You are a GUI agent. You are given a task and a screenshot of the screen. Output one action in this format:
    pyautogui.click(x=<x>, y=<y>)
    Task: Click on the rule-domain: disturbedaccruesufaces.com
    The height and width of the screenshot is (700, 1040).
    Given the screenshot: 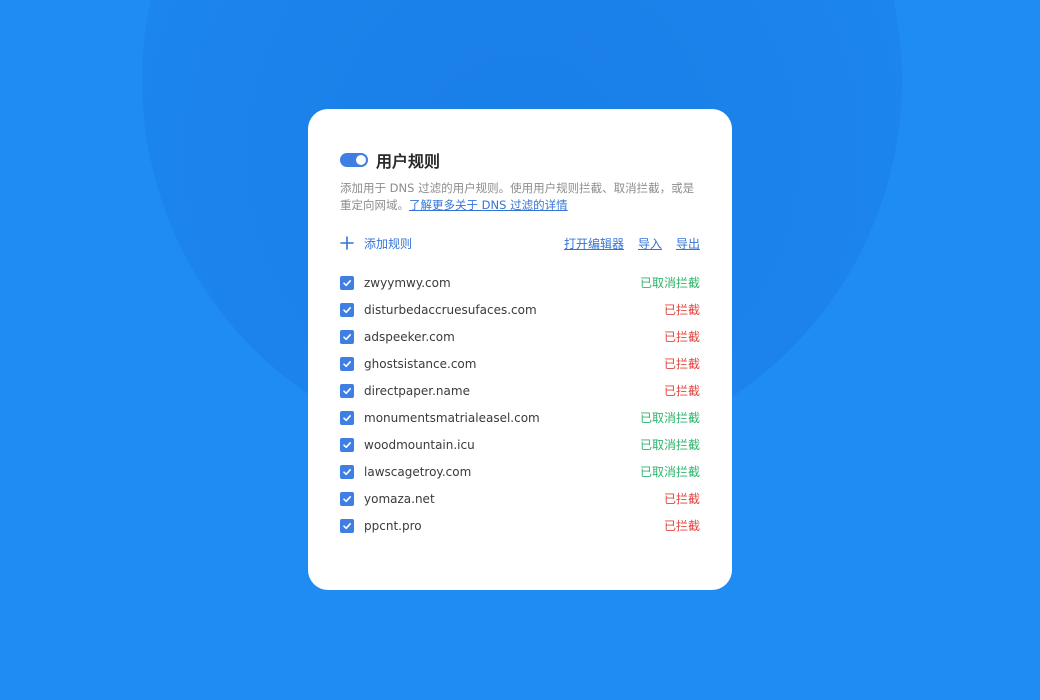 What is the action you would take?
    pyautogui.click(x=450, y=309)
    